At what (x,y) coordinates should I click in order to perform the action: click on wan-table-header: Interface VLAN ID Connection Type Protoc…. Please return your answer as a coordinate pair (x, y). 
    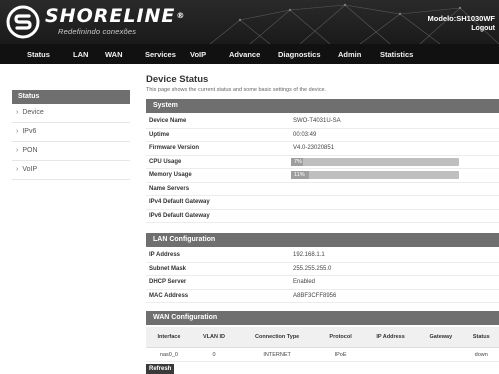
    Looking at the image, I should click on (322, 337).